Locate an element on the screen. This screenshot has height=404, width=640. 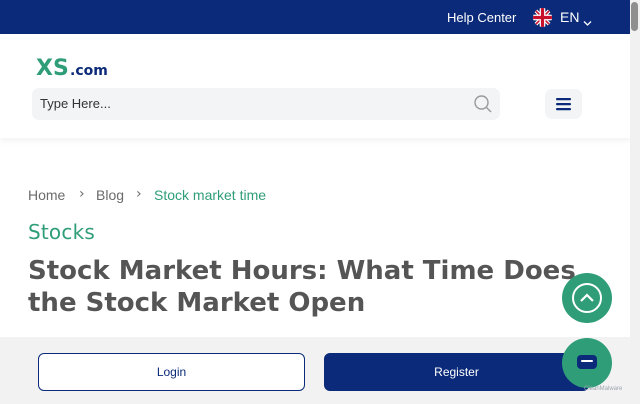
chat-icon is located at coordinates (587, 362).